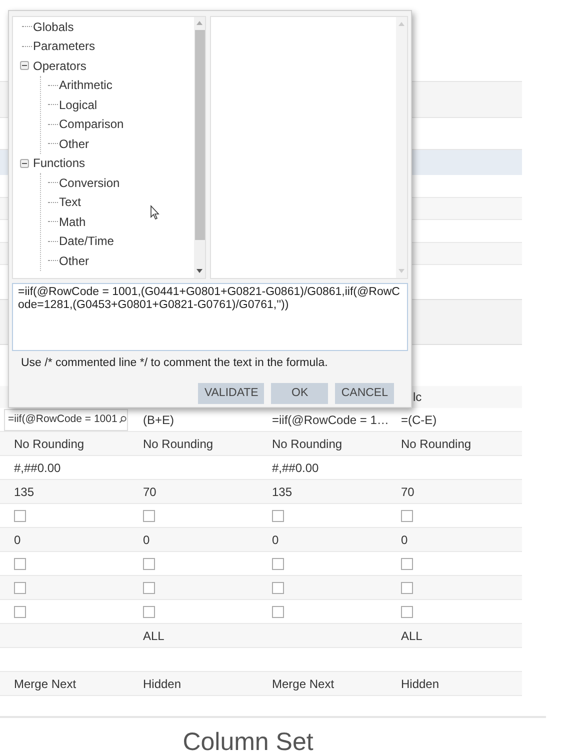  I want to click on tree-item: Math, so click(72, 221).